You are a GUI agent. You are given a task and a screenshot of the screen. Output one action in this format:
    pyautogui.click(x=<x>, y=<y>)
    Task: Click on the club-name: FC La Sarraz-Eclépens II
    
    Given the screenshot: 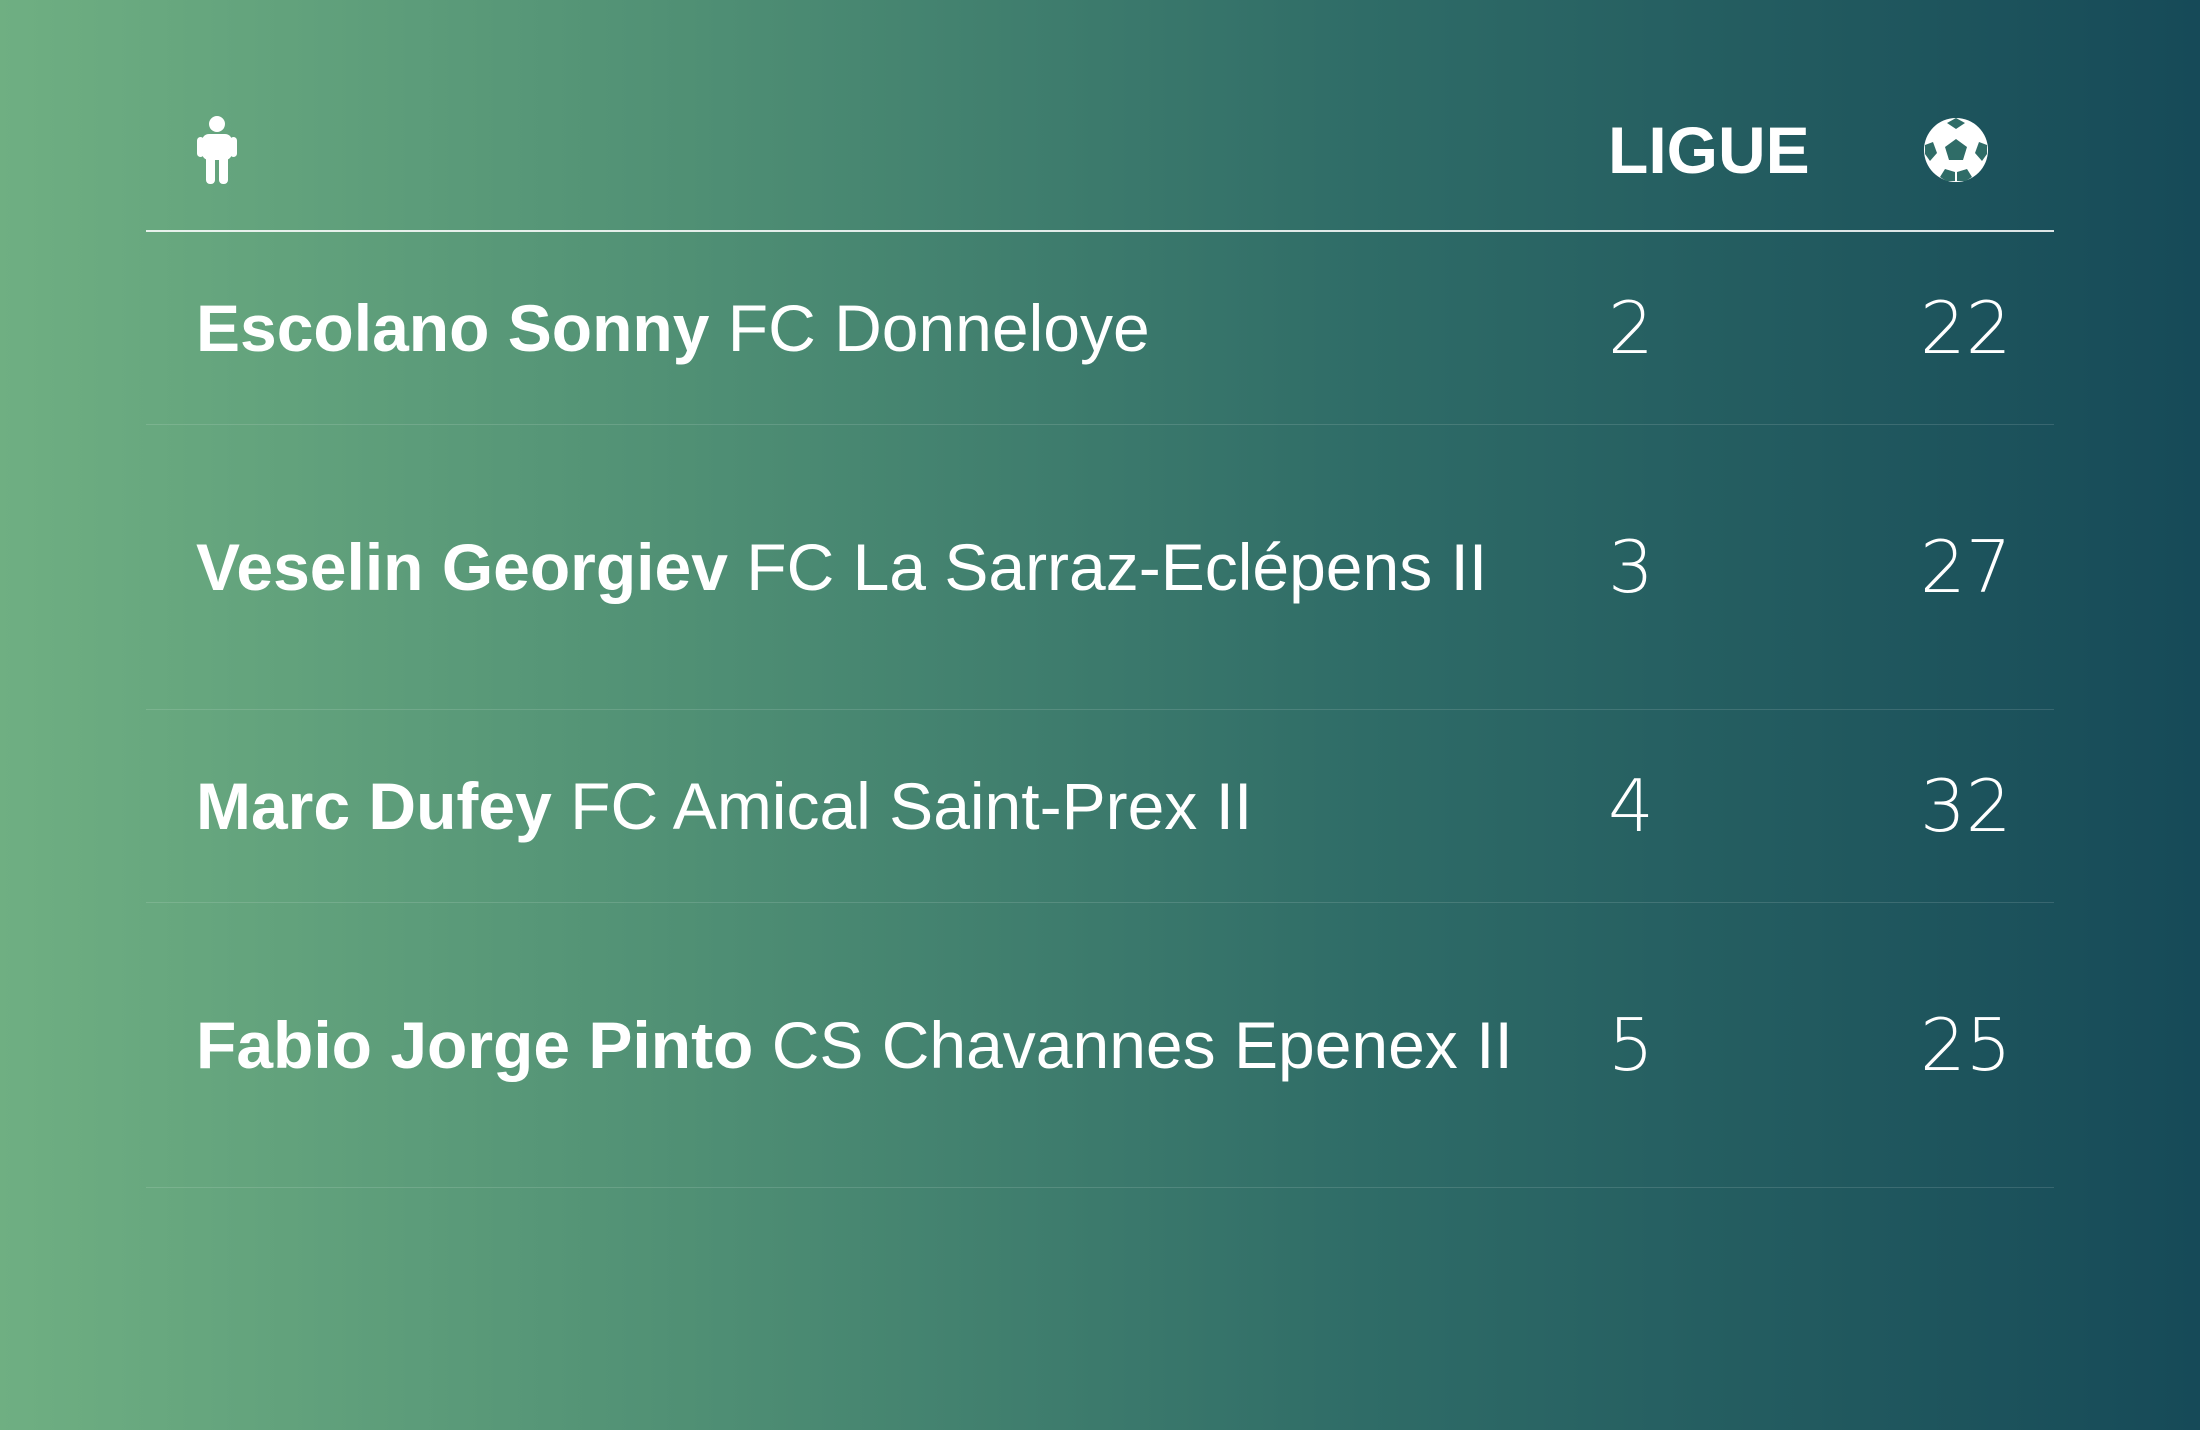 What is the action you would take?
    pyautogui.click(x=1117, y=566)
    